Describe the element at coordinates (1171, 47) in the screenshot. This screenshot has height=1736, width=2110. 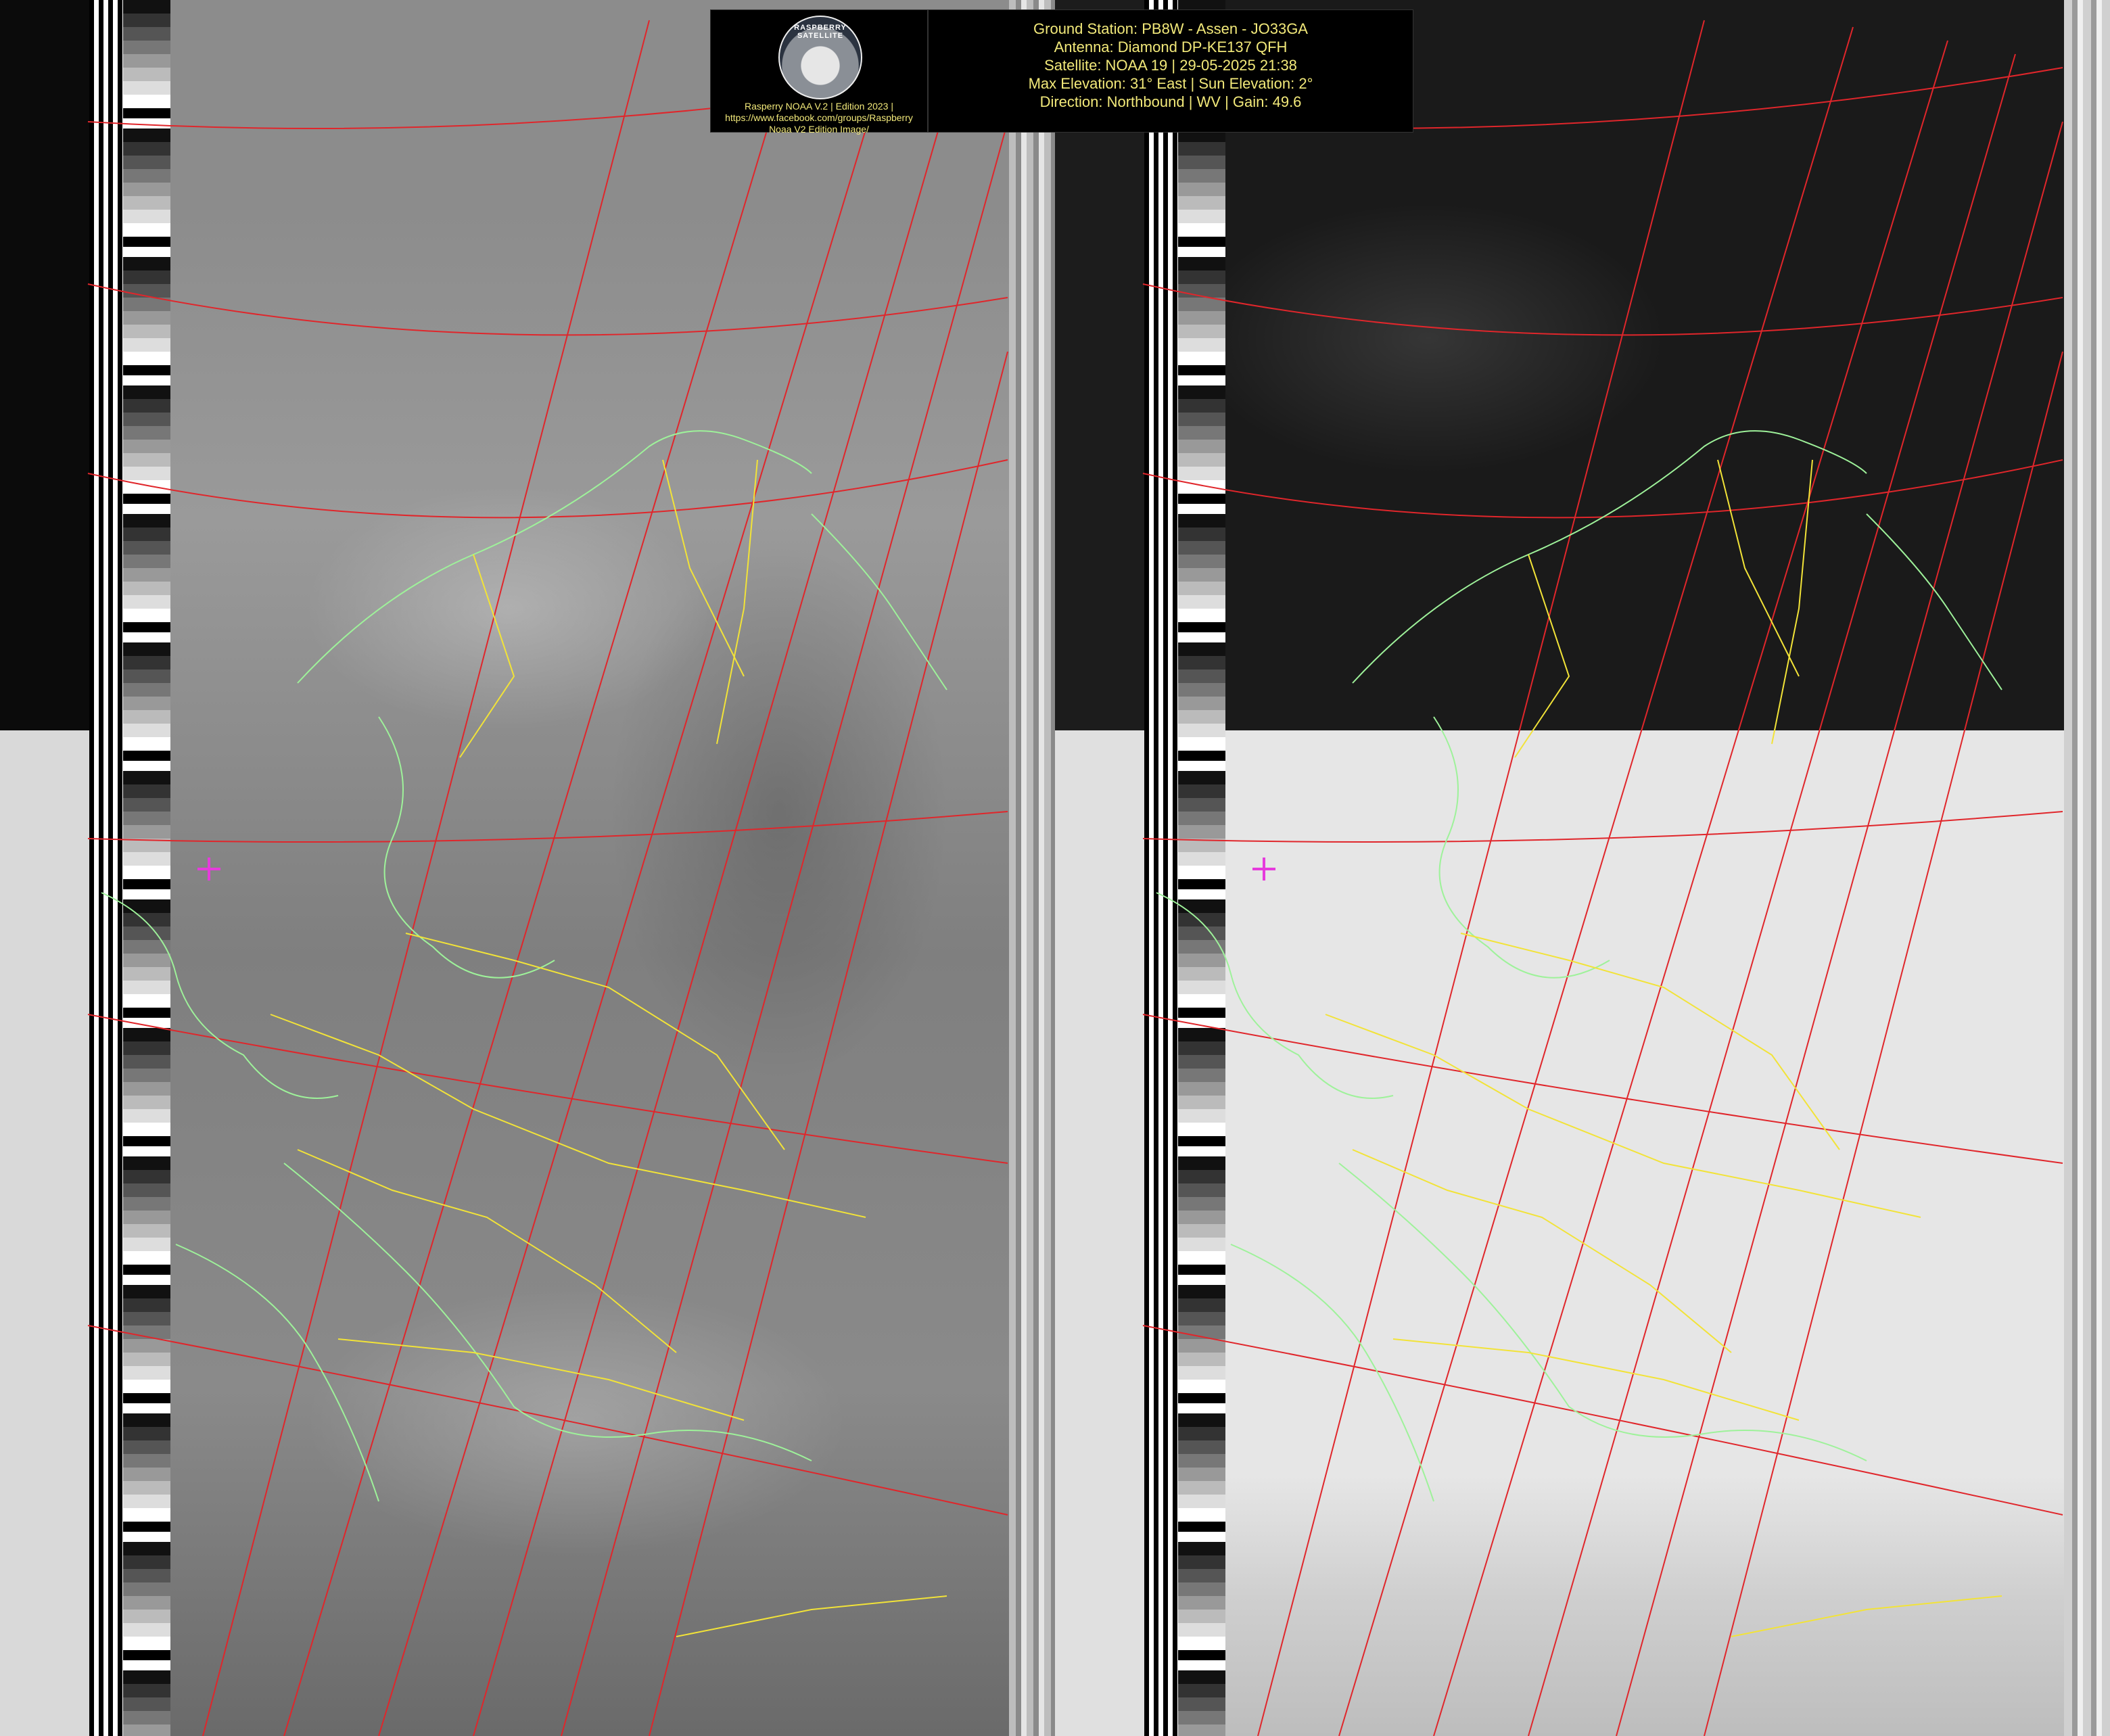
I see `antenna-line: Antenna: Diamond DP-KE137 QFH` at that location.